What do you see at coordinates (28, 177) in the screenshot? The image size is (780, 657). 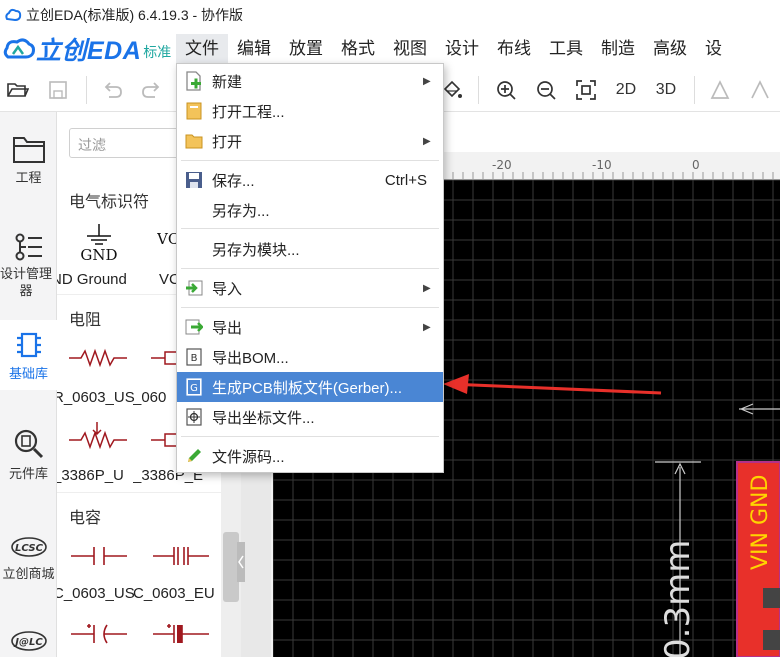 I see `nav-project-label: 工程` at bounding box center [28, 177].